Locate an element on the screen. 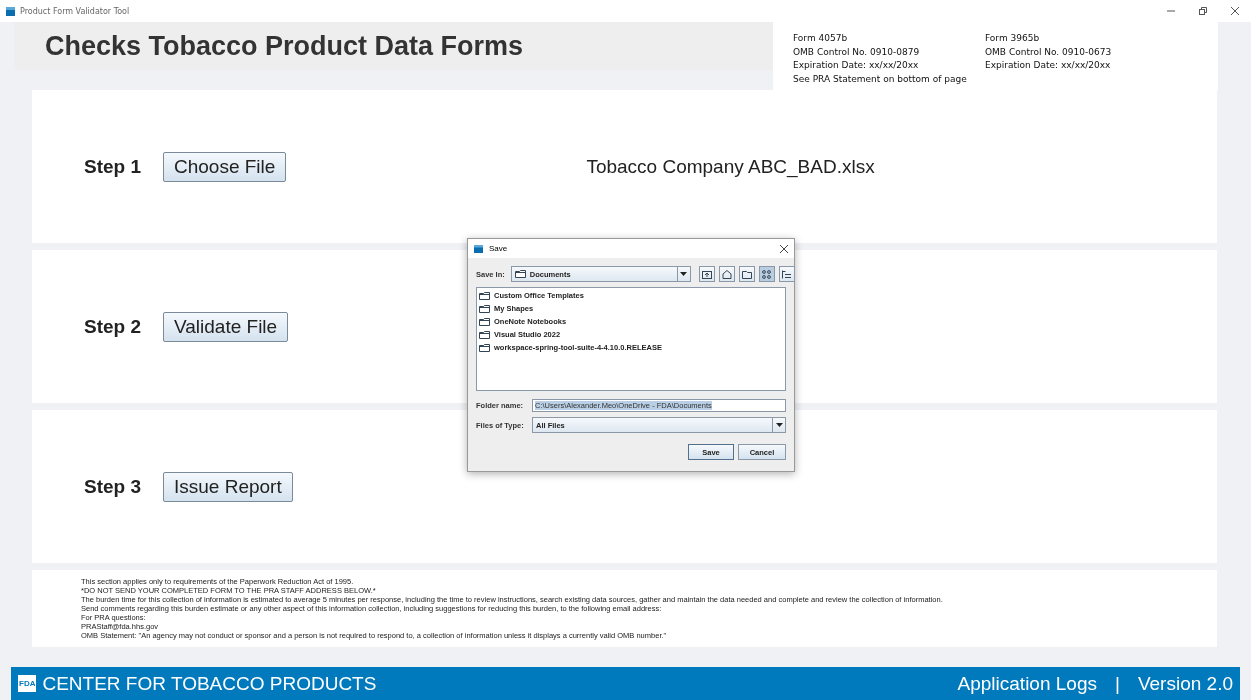 The height and width of the screenshot is (700, 1251). step-button: Validate File is located at coordinates (226, 326).